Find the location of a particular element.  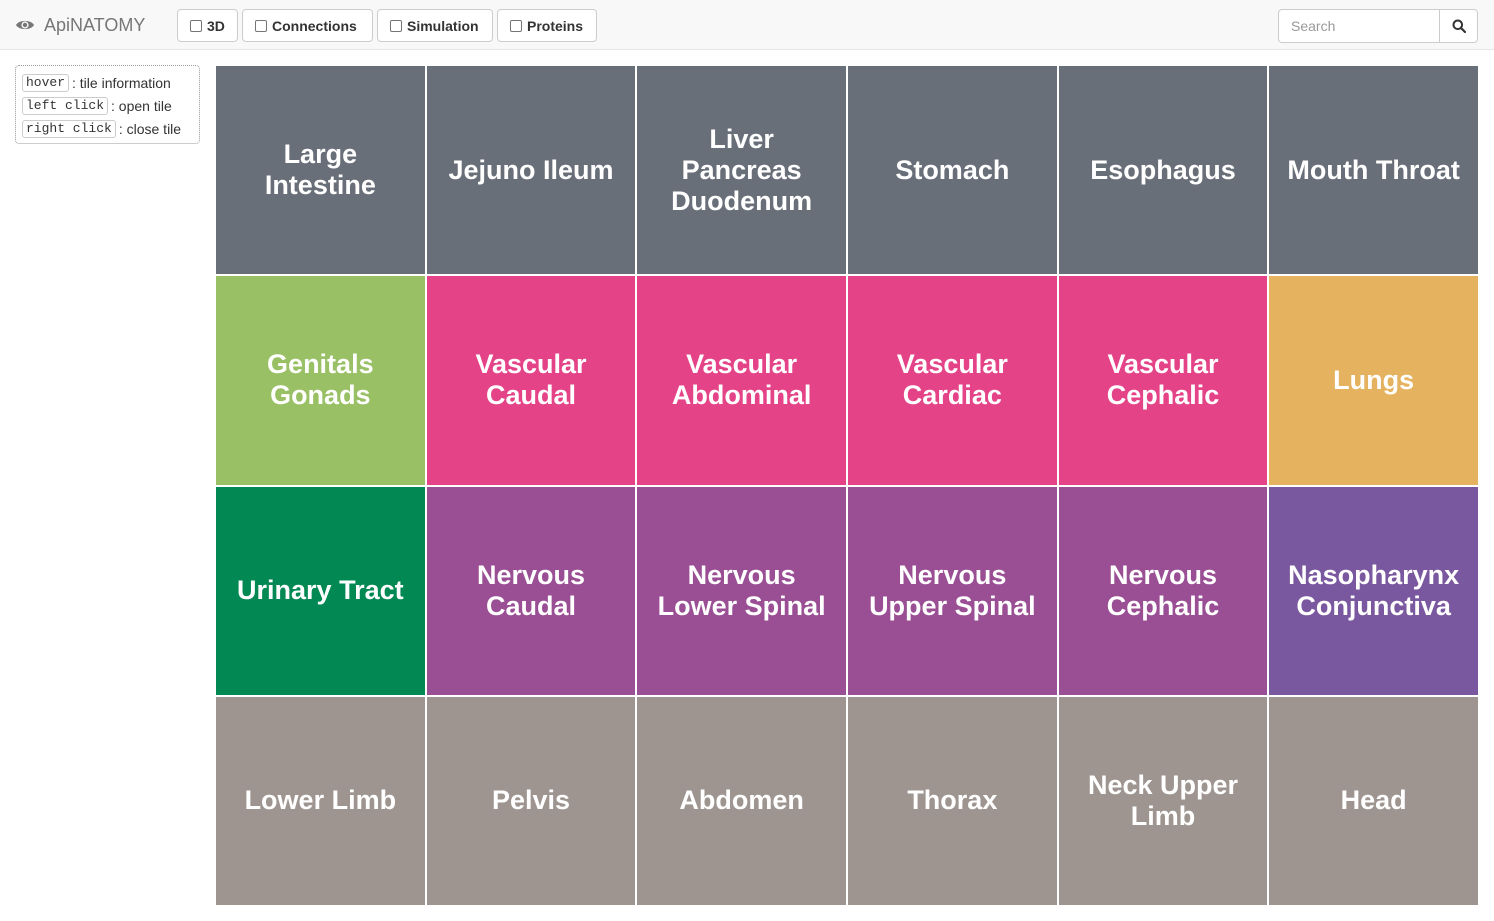

toggle-connections: Connections is located at coordinates (307, 25).